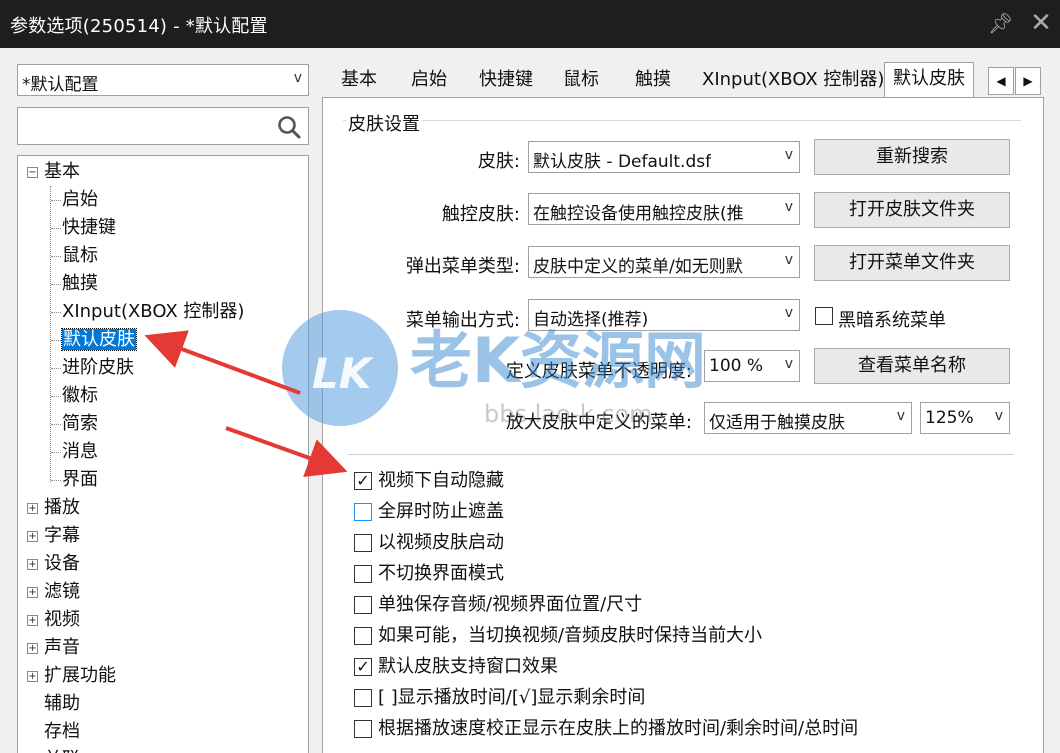  Describe the element at coordinates (441, 480) in the screenshot. I see `option-label: 视频下自动隐藏` at that location.